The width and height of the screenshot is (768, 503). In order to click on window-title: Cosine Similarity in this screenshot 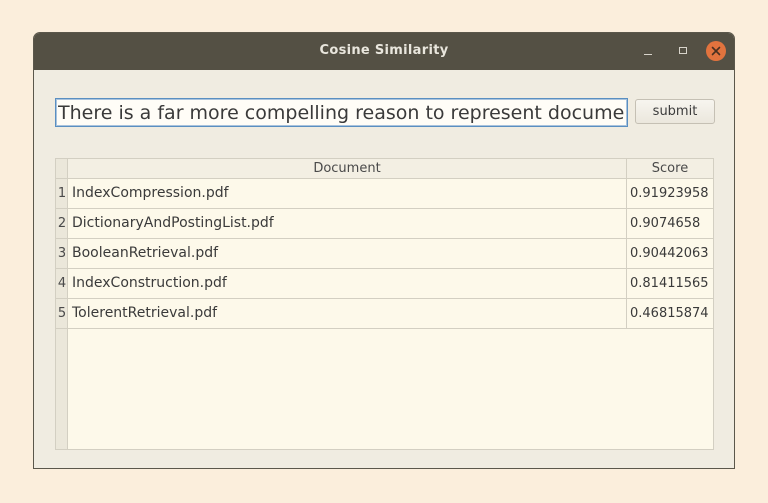, I will do `click(384, 50)`.